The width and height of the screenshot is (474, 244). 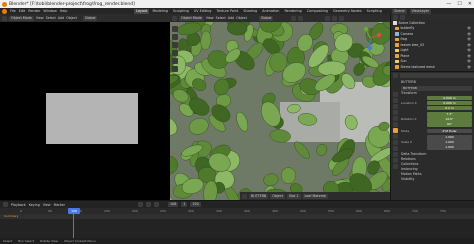 I want to click on left-mode-dropdown: Object Mode, so click(x=21, y=18).